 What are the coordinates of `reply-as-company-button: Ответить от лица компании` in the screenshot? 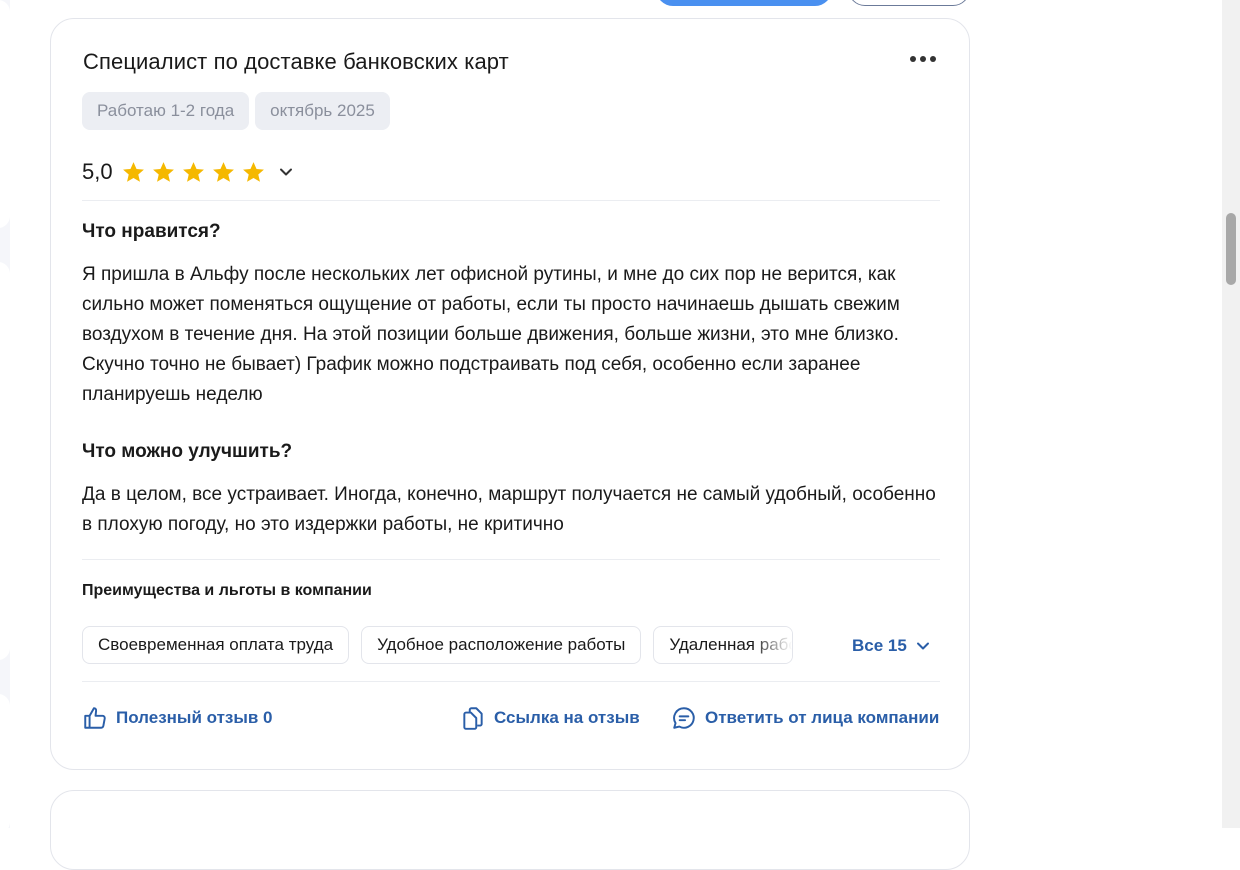 It's located at (805, 718).